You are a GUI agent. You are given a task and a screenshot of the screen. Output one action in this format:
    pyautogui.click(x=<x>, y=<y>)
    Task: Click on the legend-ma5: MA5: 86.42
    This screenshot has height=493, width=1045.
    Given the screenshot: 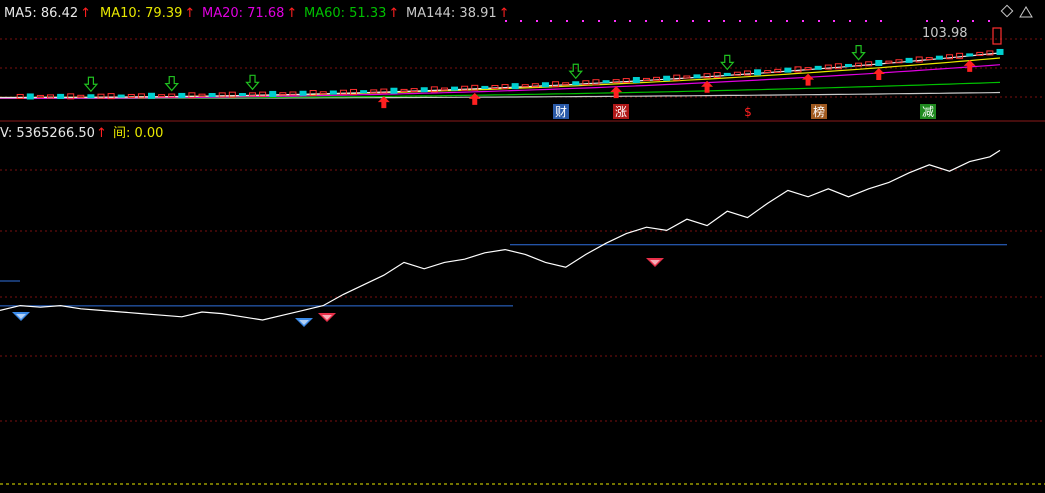 What is the action you would take?
    pyautogui.click(x=41, y=13)
    